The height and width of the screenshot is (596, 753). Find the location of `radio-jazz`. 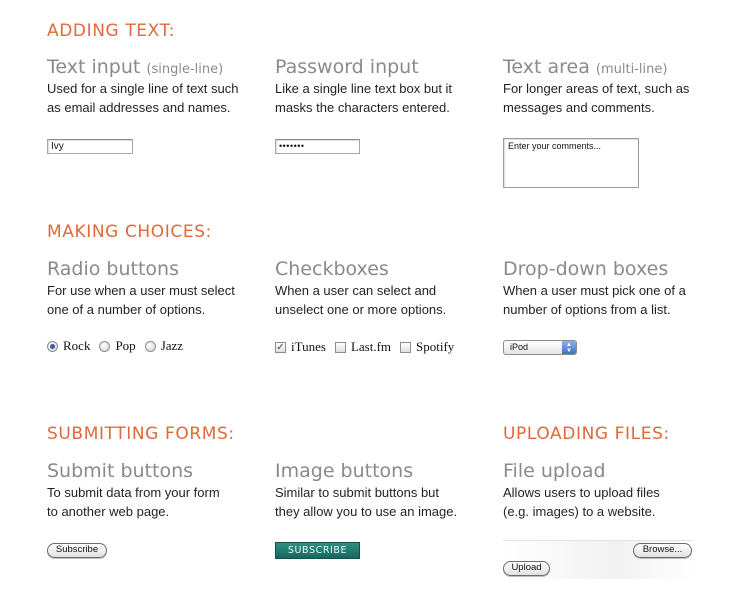

radio-jazz is located at coordinates (150, 346).